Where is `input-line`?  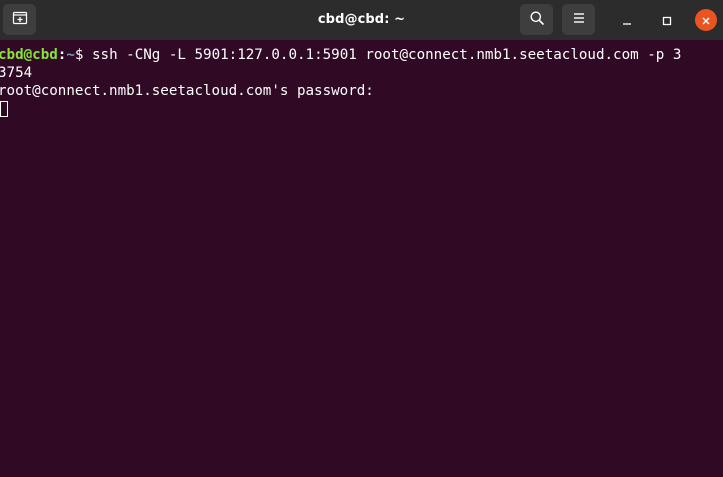
input-line is located at coordinates (360, 109).